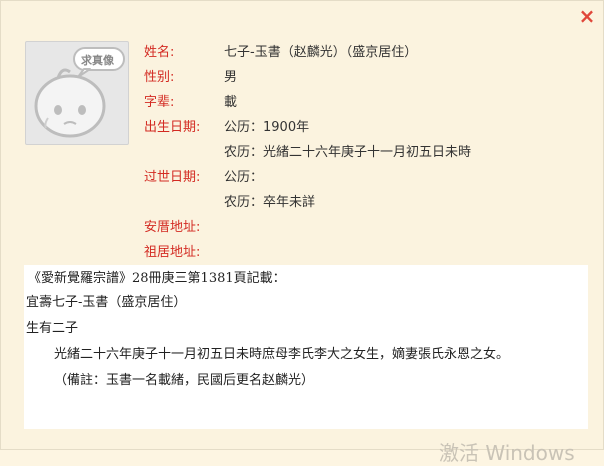 The image size is (604, 466). What do you see at coordinates (172, 227) in the screenshot?
I see `burial-label: 安厝地址:` at bounding box center [172, 227].